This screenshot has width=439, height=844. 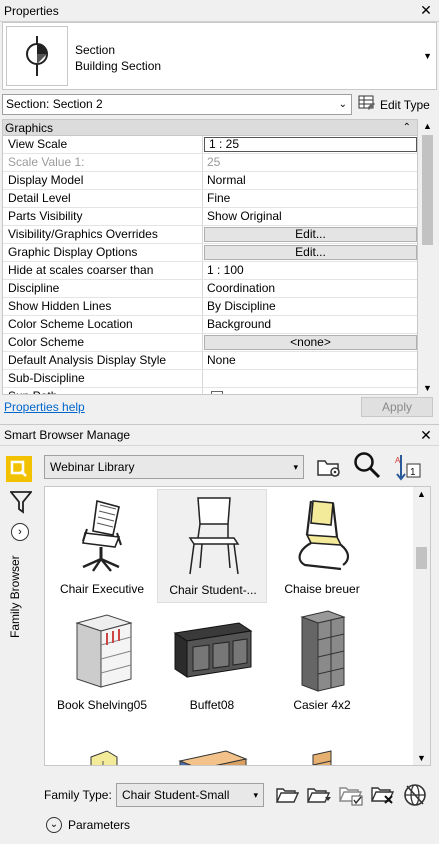 What do you see at coordinates (322, 535) in the screenshot?
I see `chaise-breuer-icon` at bounding box center [322, 535].